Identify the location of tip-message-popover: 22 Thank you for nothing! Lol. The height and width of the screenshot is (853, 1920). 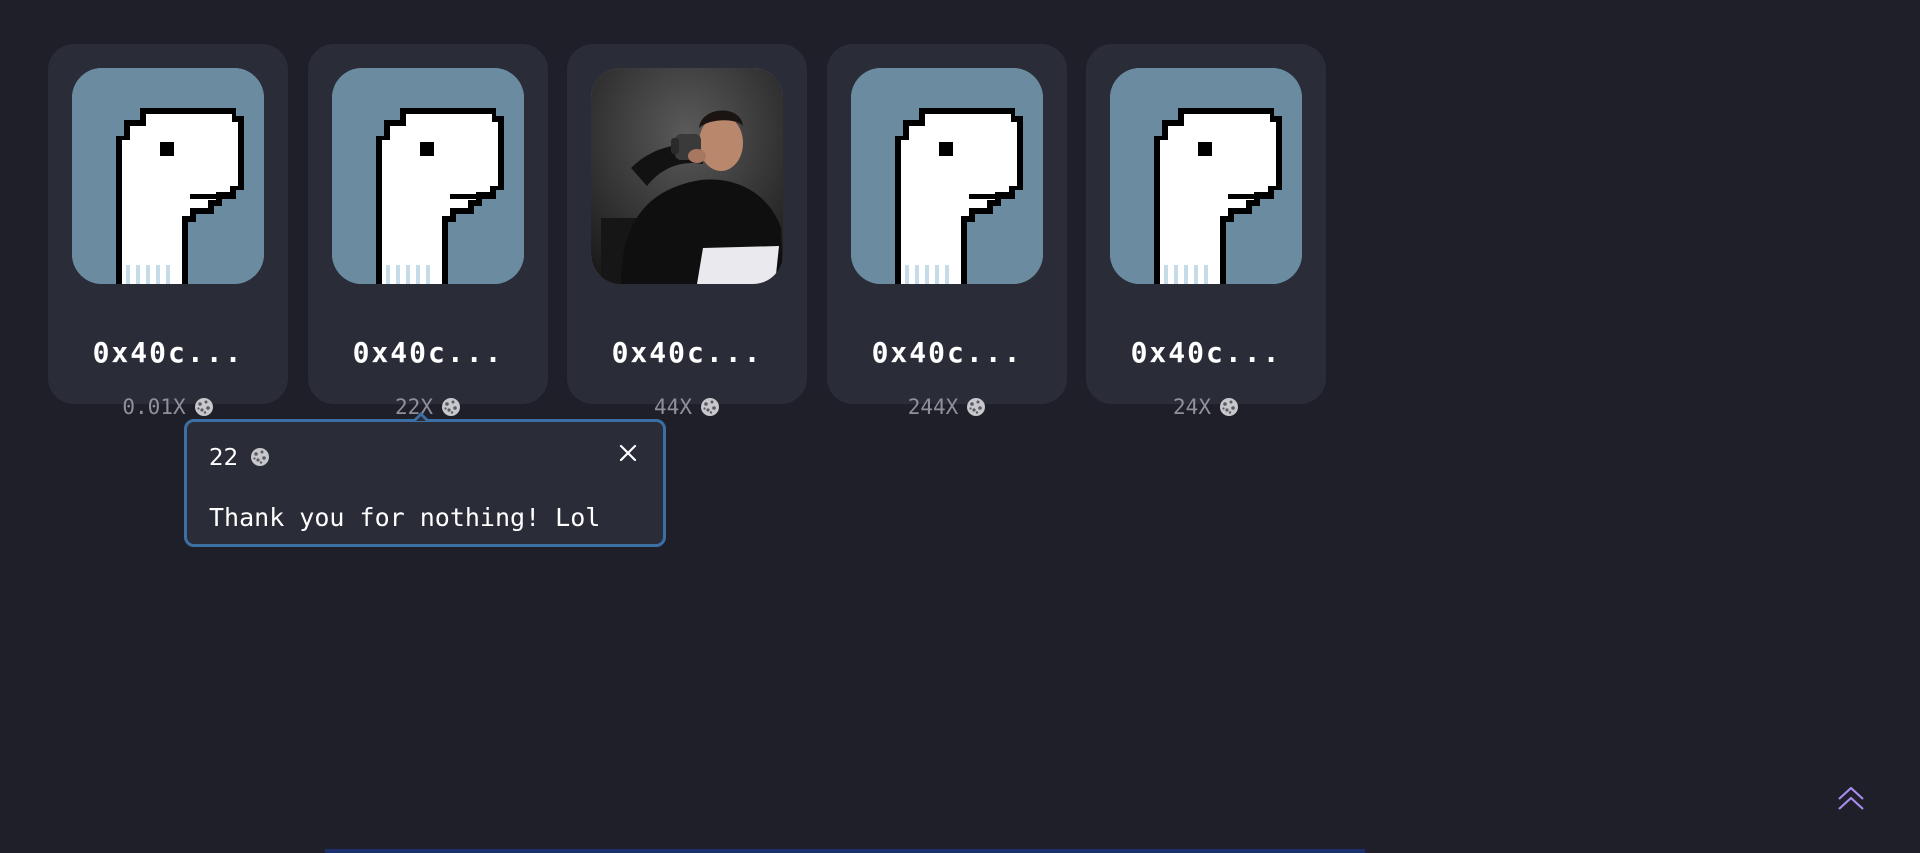
(425, 483).